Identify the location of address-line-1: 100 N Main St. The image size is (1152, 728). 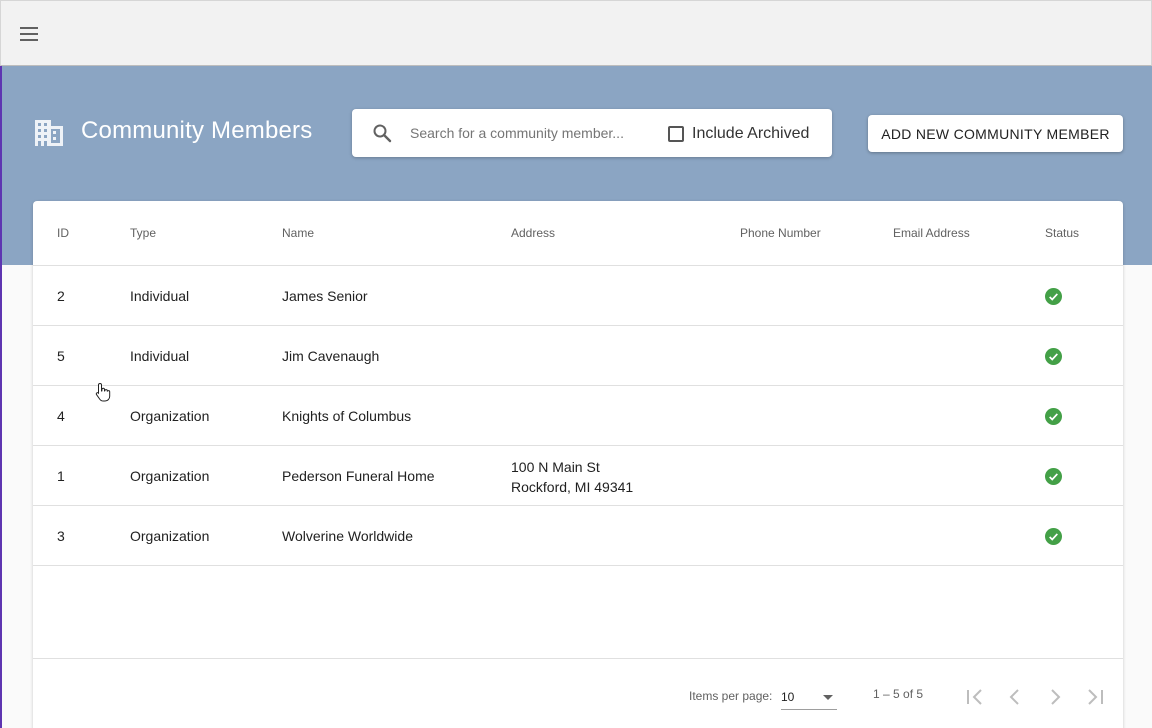
(555, 467).